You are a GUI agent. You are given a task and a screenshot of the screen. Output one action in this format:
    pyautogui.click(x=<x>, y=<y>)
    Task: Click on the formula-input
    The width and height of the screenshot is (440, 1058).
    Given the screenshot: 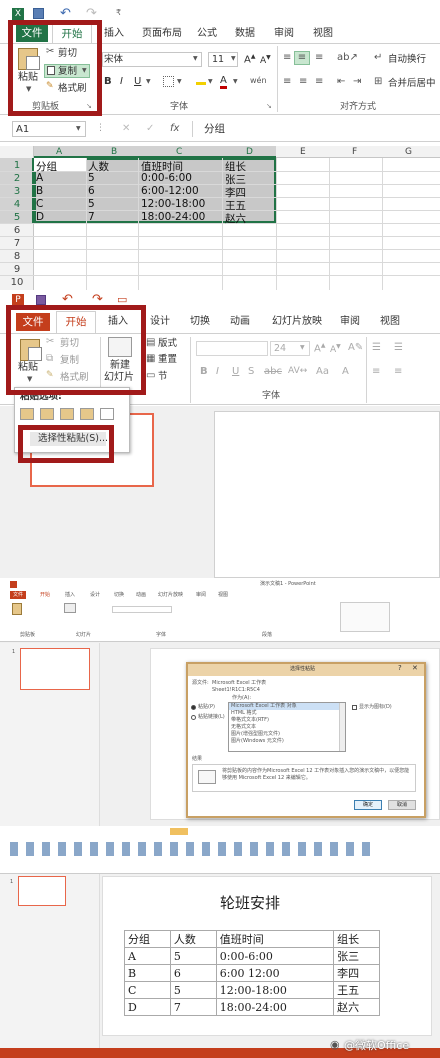 What is the action you would take?
    pyautogui.click(x=316, y=129)
    